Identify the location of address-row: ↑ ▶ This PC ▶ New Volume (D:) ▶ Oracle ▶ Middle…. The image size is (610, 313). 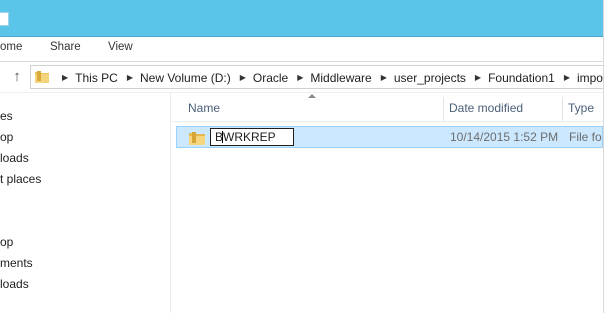
(303, 77).